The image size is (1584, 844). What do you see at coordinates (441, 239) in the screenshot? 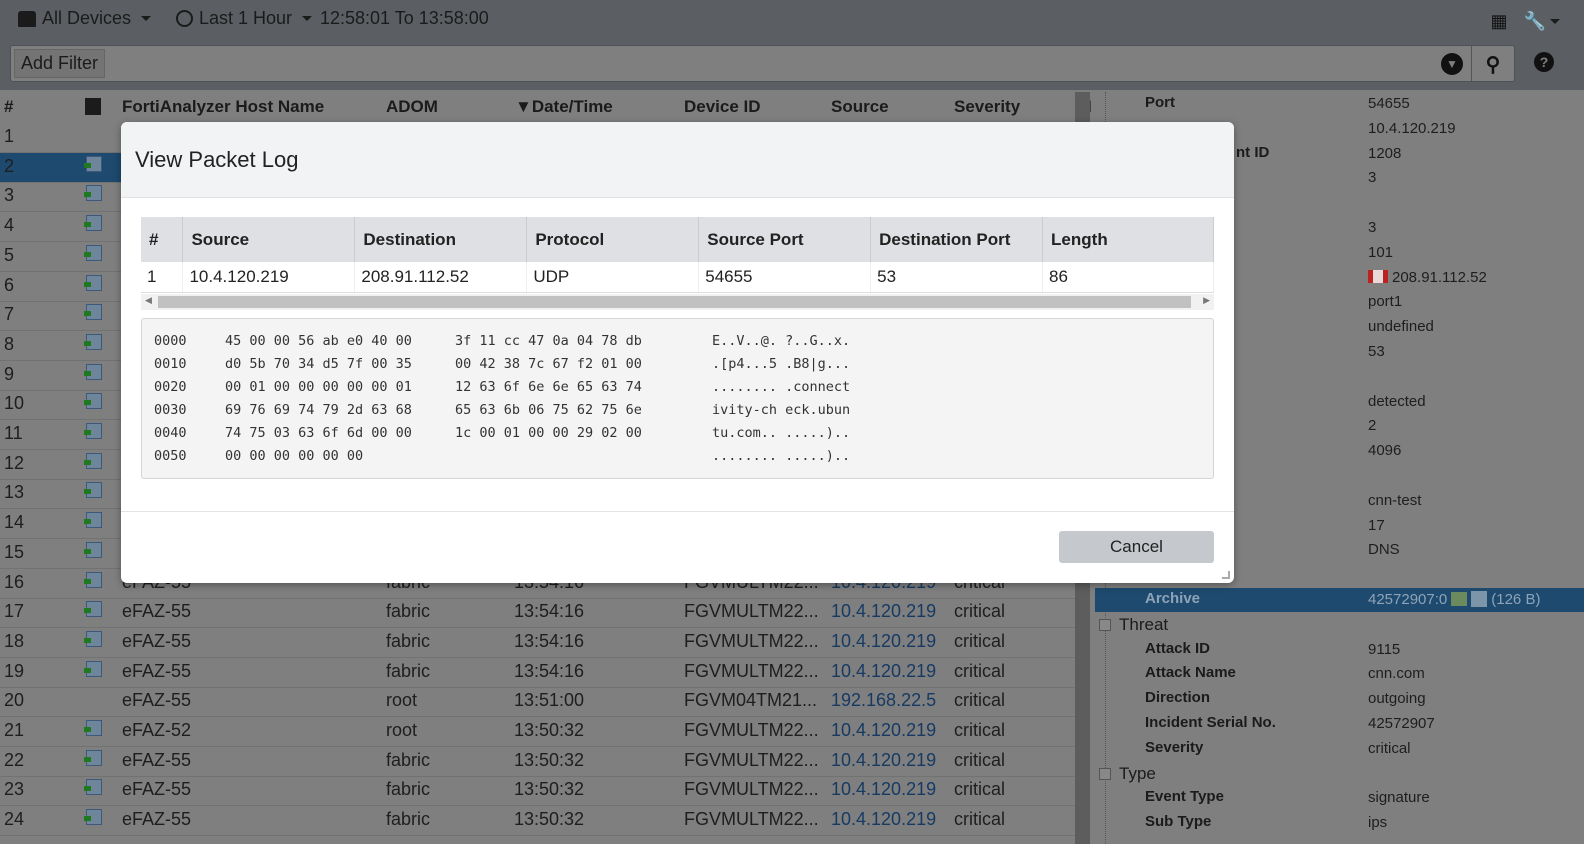
I see `packet-col-header: Destination` at bounding box center [441, 239].